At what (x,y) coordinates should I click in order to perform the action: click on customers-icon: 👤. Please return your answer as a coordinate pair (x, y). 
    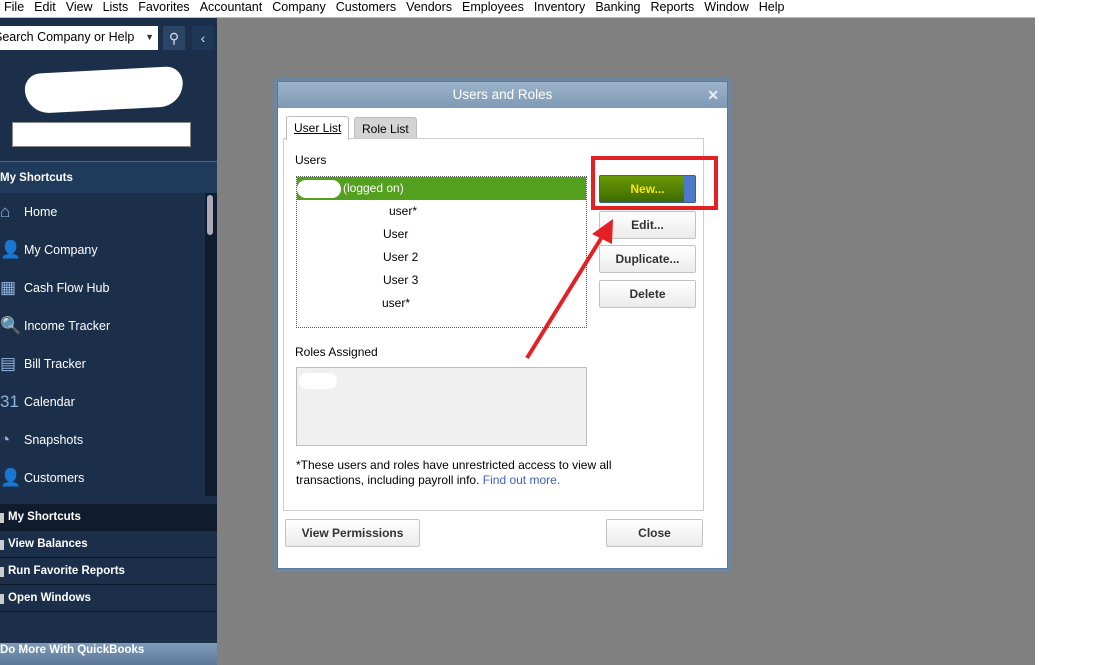
    Looking at the image, I should click on (11, 477).